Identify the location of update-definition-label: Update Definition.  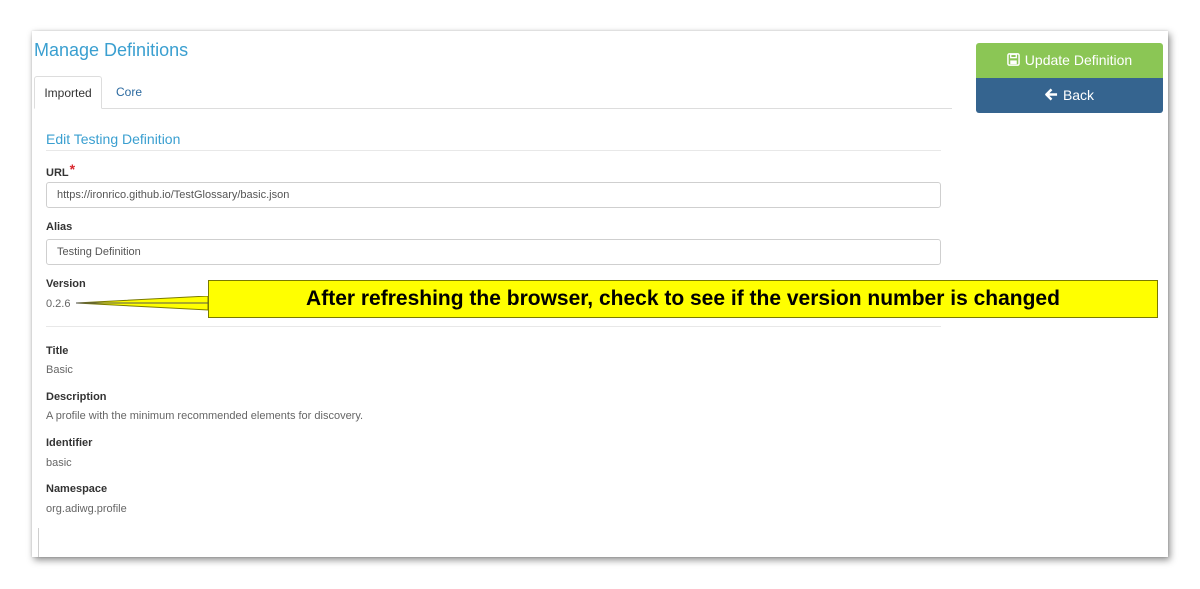
(1078, 60).